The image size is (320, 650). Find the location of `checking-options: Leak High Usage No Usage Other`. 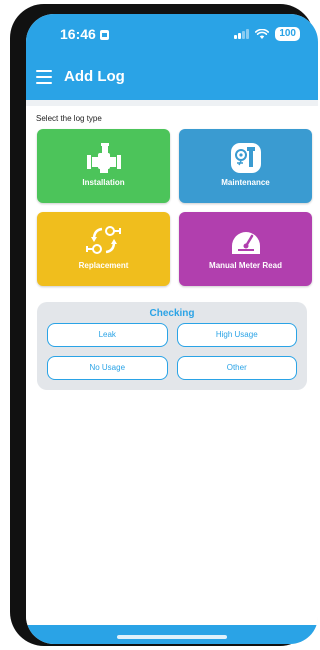

checking-options: Leak High Usage No Usage Other is located at coordinates (172, 351).